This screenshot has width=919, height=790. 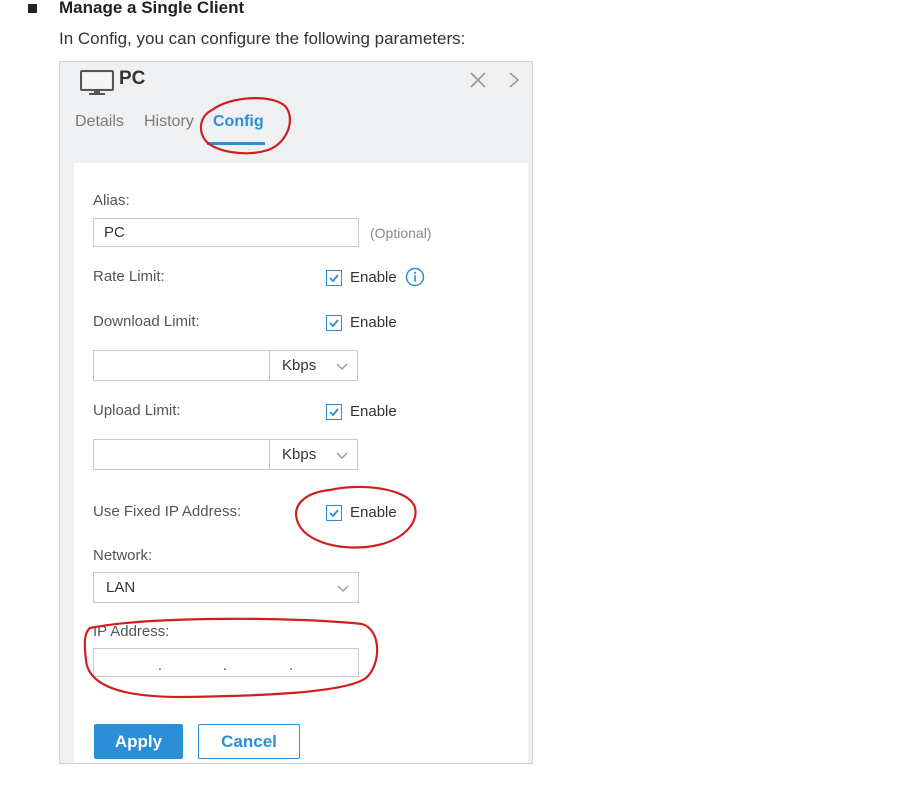 I want to click on download-limit-checkbox, so click(x=334, y=323).